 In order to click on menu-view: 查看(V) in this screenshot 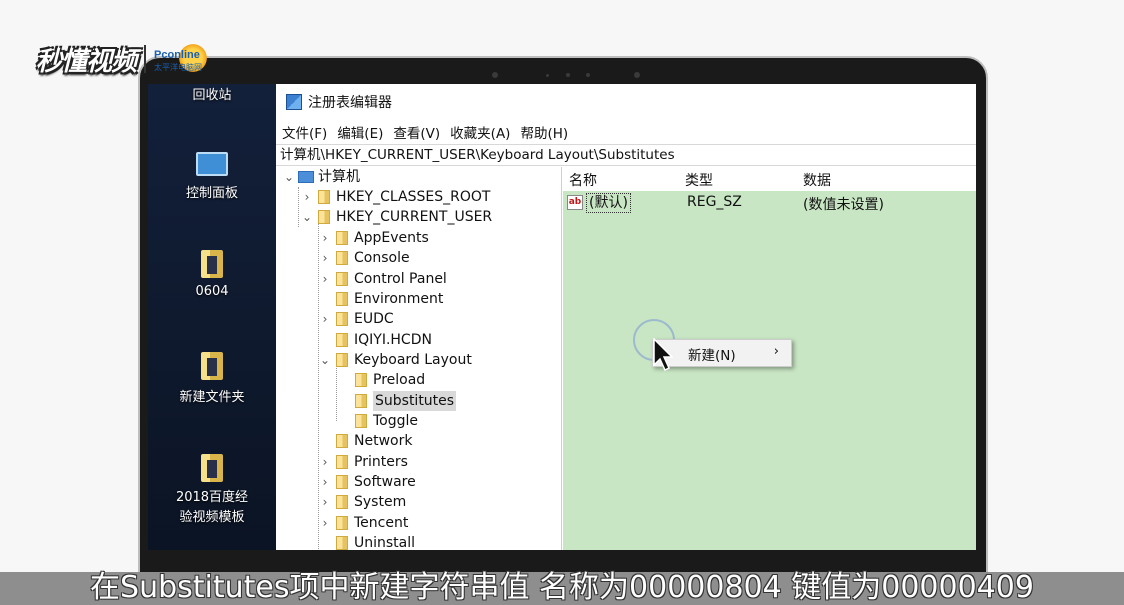, I will do `click(416, 132)`.